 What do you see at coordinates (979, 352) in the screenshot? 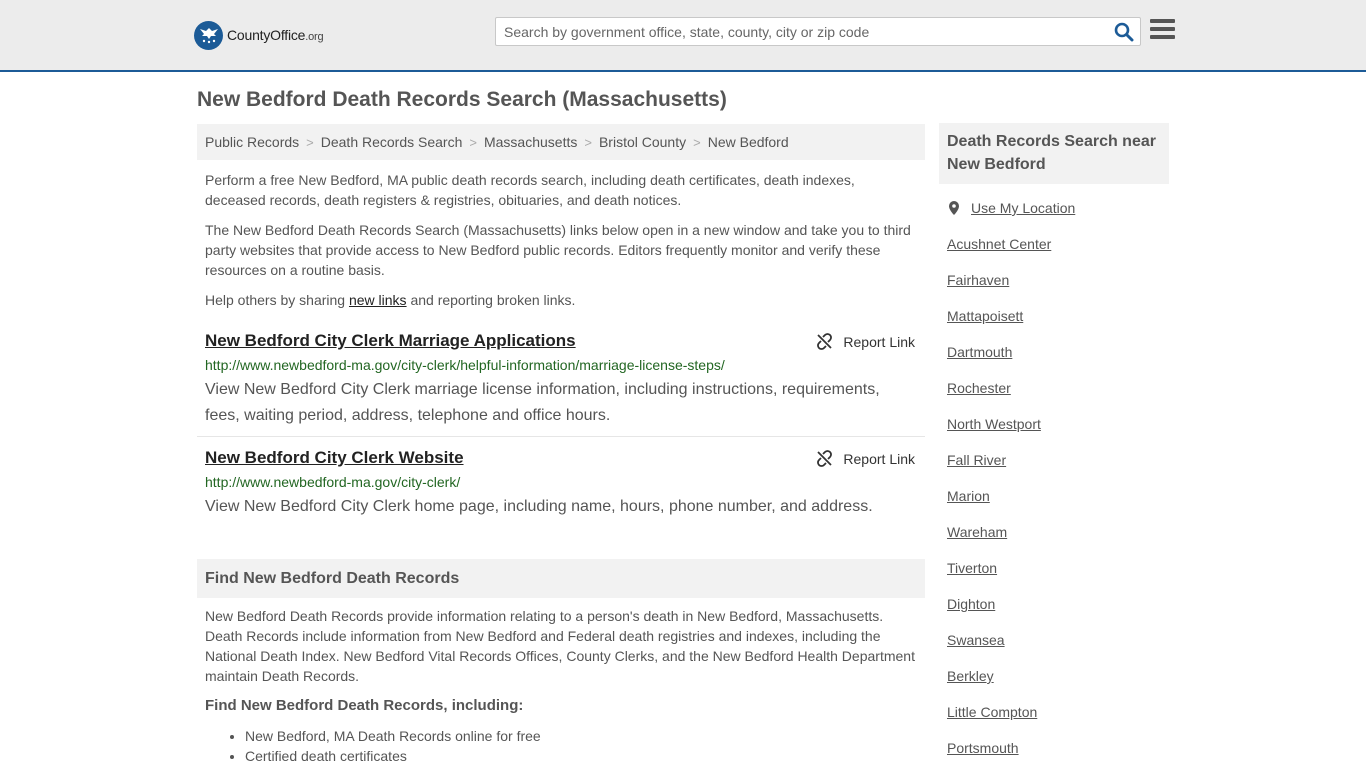
I see `nearby-place-link: Dartmouth` at bounding box center [979, 352].